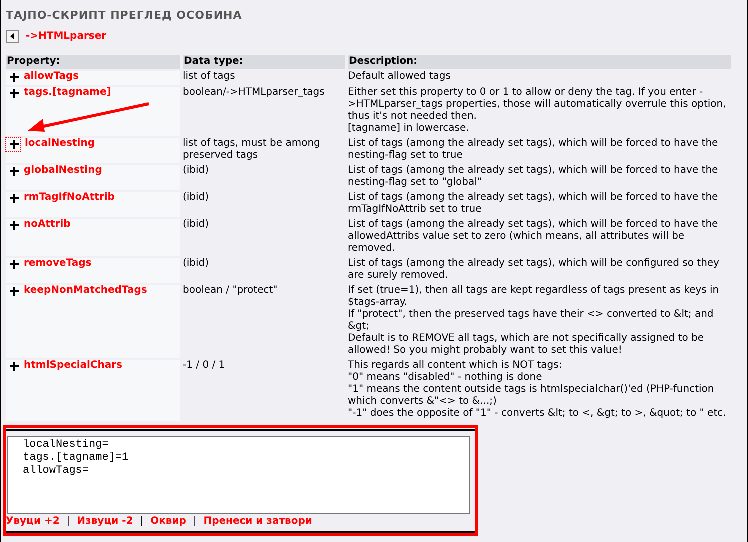  What do you see at coordinates (539, 62) in the screenshot?
I see `column-header: Description:` at bounding box center [539, 62].